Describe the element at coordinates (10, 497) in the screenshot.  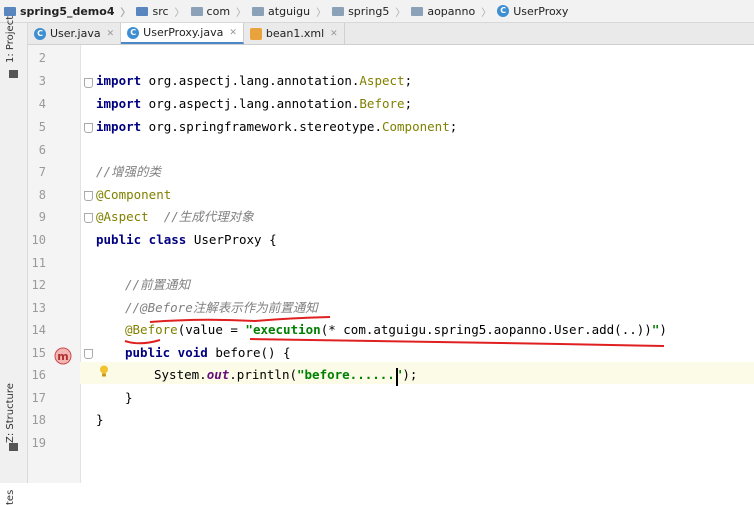
I see `favorites-tool-button: tes` at that location.